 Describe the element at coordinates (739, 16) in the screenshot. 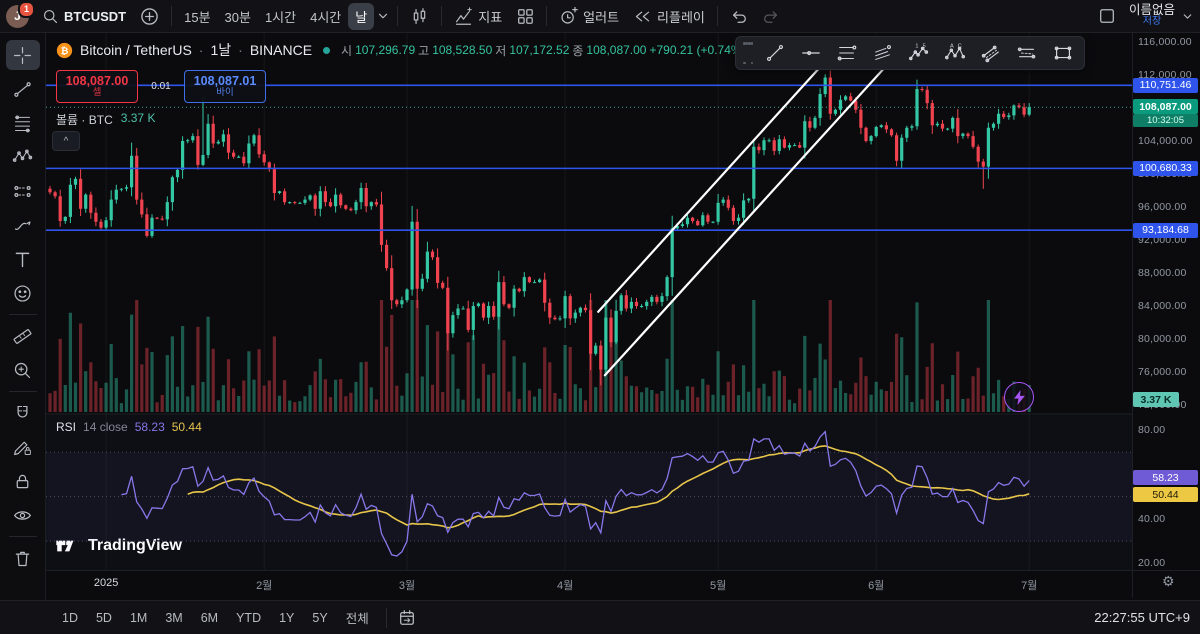

I see `undo-button` at that location.